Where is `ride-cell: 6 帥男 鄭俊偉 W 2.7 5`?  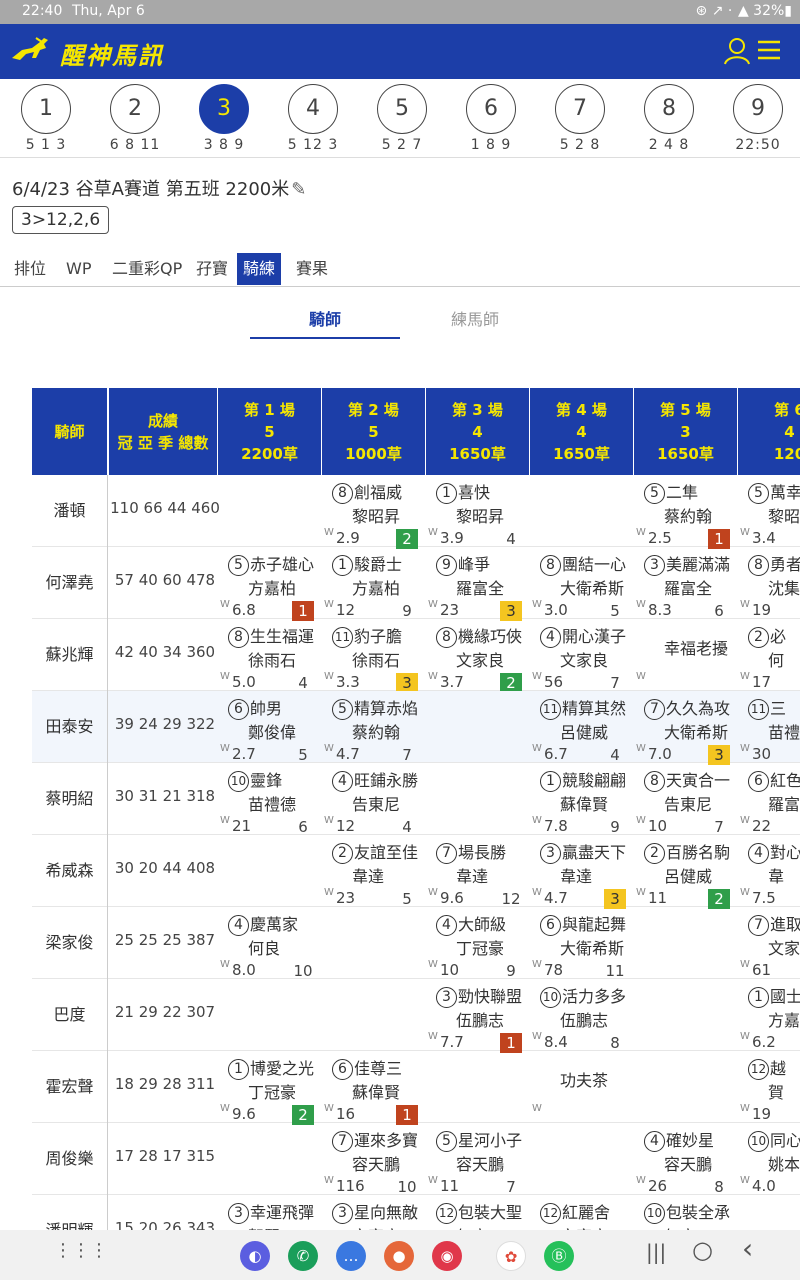
ride-cell: 6 帥男 鄭俊偉 W 2.7 5 is located at coordinates (270, 728).